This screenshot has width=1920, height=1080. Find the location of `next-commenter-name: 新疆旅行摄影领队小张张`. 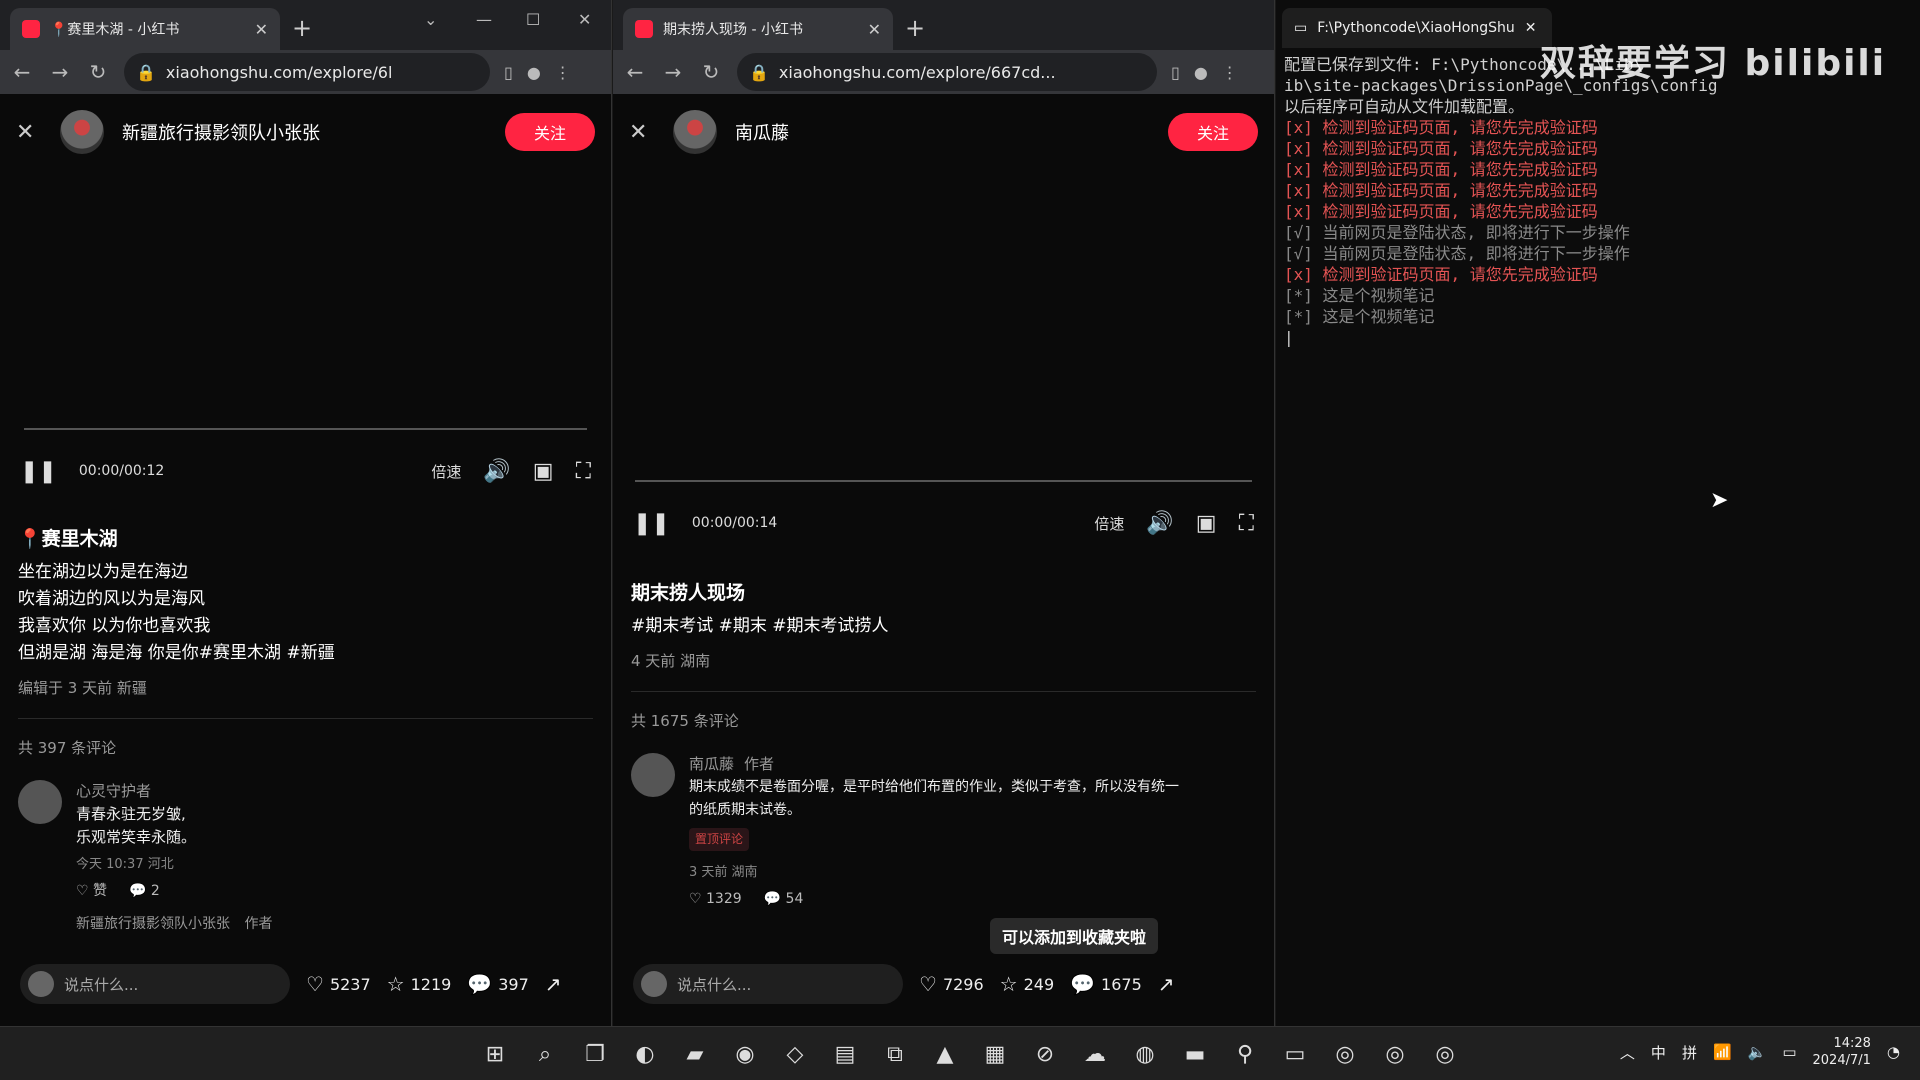

next-commenter-name: 新疆旅行摄影领队小张张 is located at coordinates (153, 924).